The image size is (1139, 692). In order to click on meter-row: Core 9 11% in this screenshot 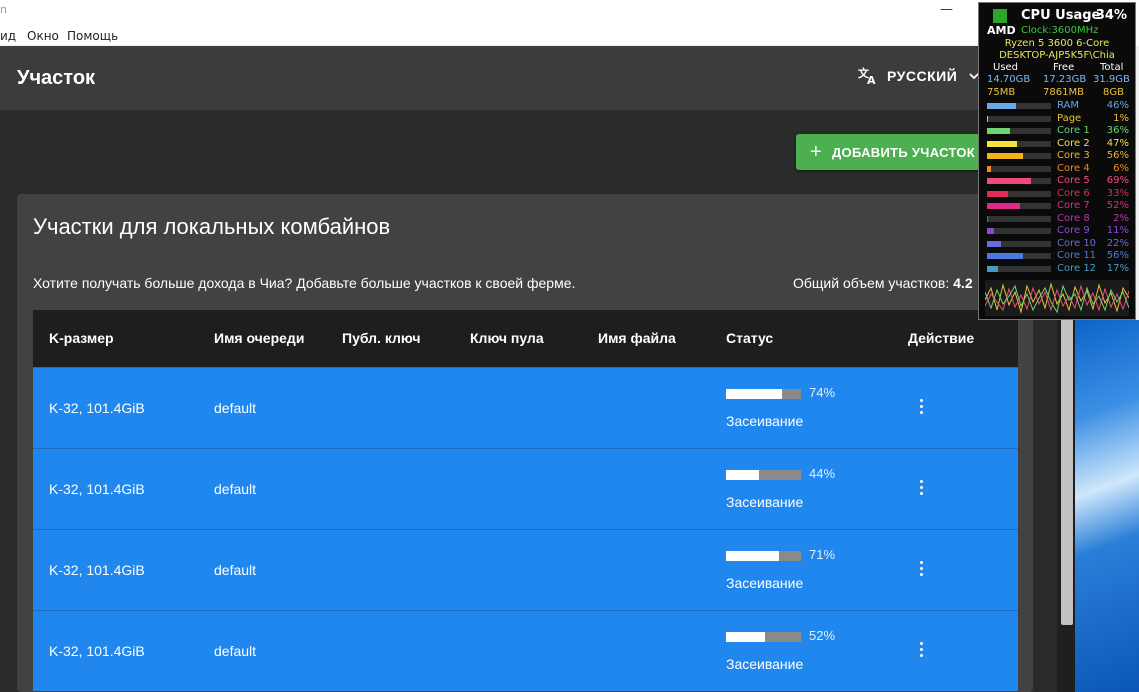, I will do `click(1058, 231)`.